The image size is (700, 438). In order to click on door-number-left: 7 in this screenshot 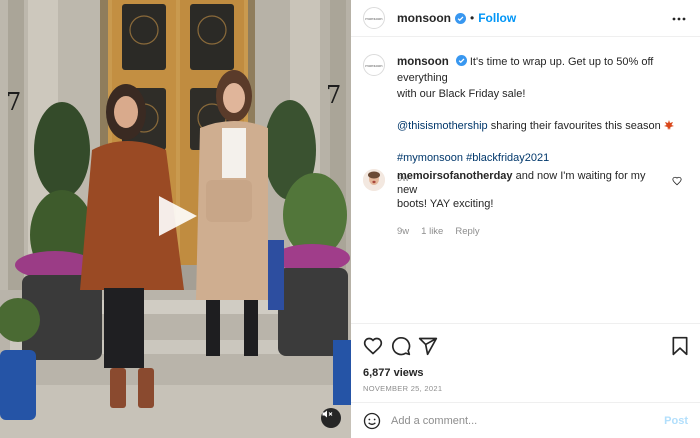, I will do `click(13, 102)`.